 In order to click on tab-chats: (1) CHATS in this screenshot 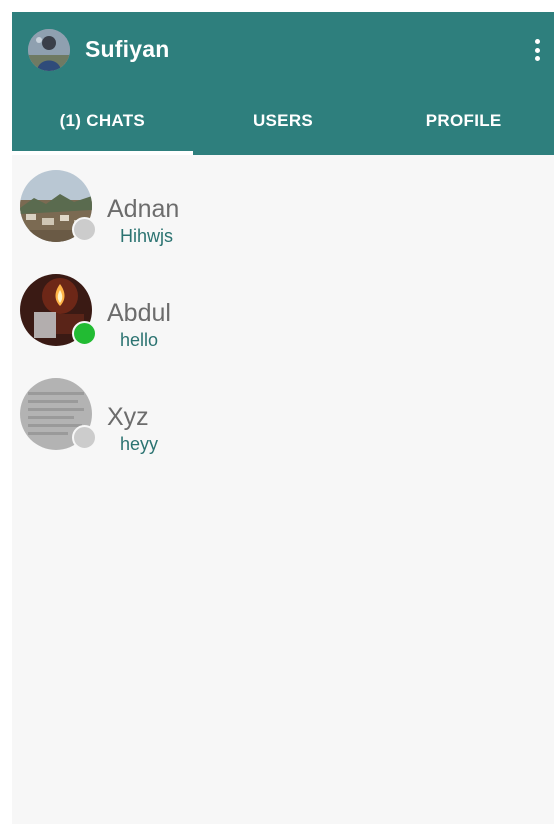, I will do `click(102, 121)`.